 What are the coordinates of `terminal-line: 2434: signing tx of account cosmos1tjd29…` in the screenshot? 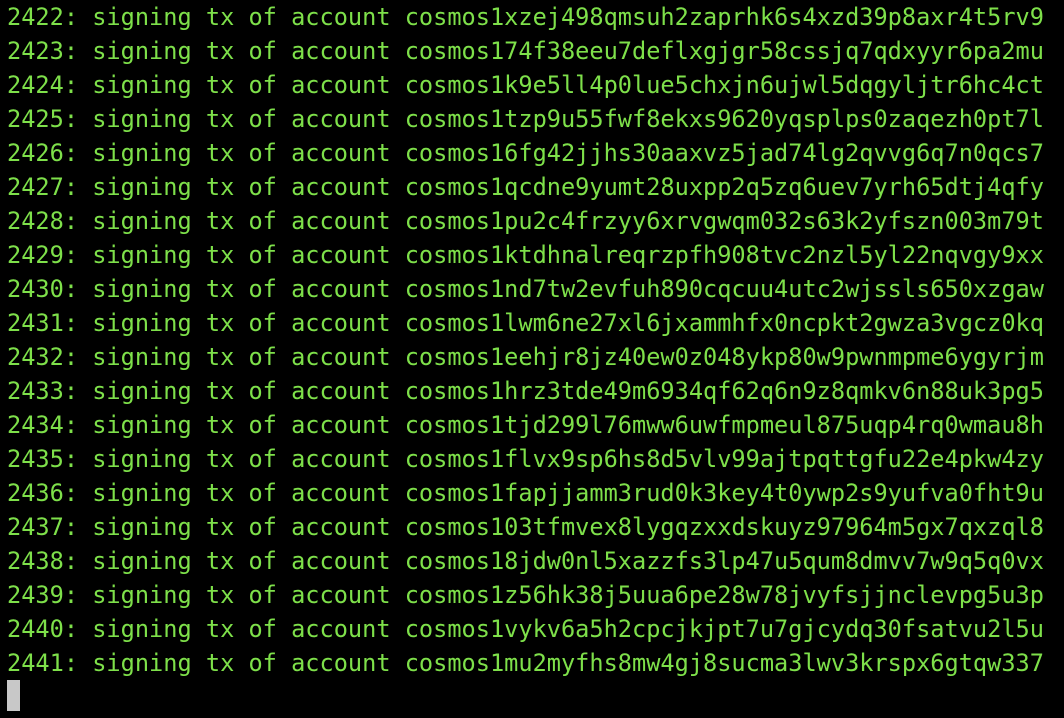 It's located at (525, 425).